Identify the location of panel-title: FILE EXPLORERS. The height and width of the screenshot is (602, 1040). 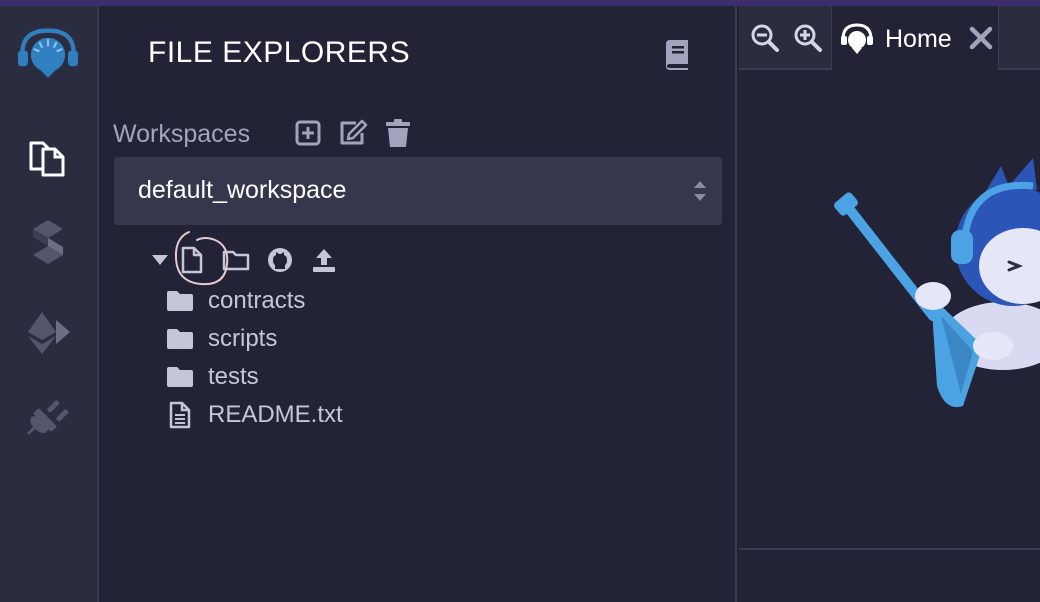
(279, 52).